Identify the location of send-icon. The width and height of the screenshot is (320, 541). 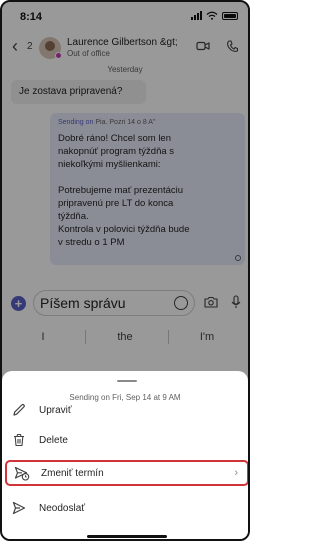
(19, 508).